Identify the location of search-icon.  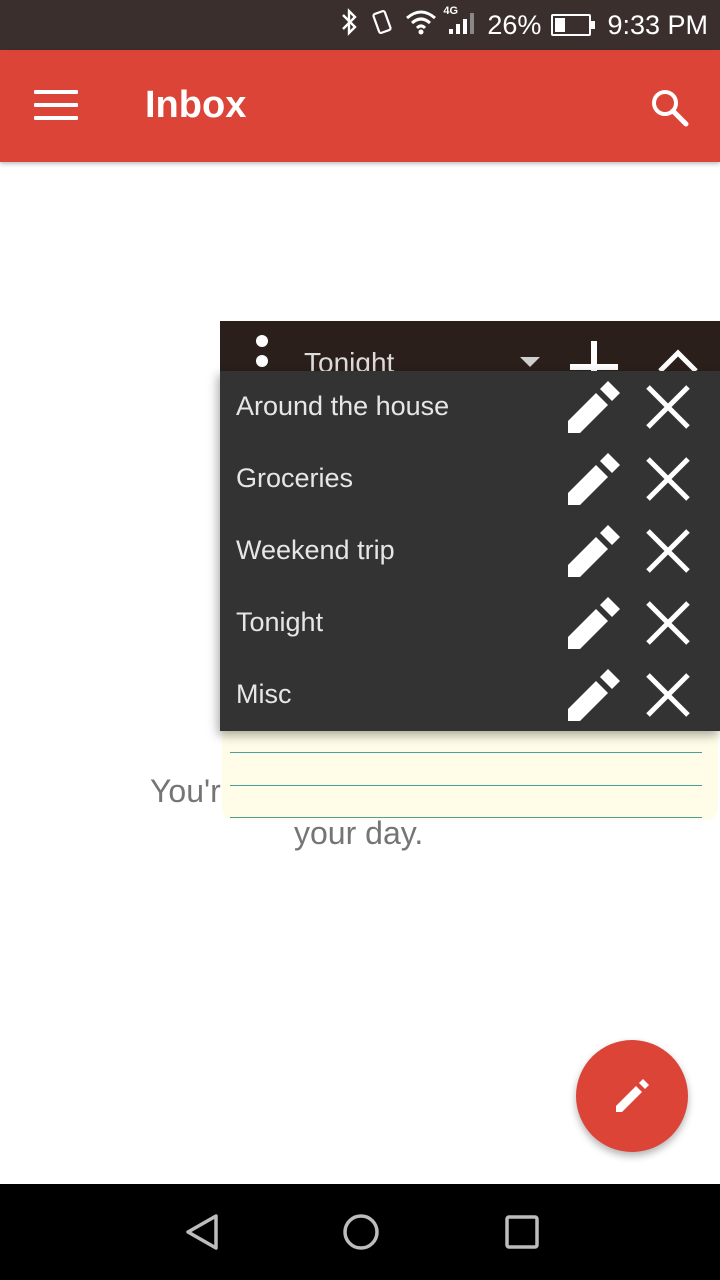
(670, 108).